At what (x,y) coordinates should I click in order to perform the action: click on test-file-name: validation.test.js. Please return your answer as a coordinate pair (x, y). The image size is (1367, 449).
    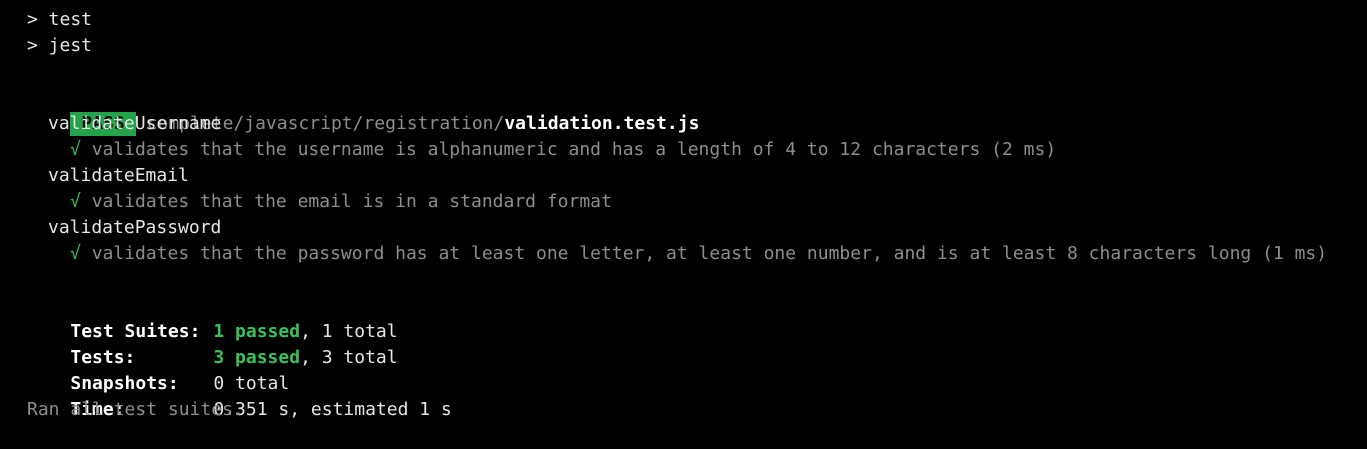
    Looking at the image, I should click on (602, 123).